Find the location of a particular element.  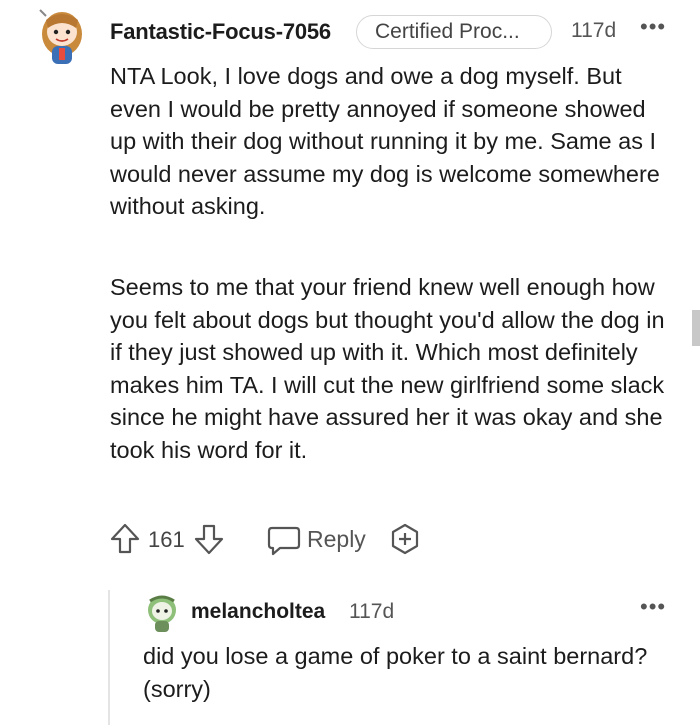

downvote-icon is located at coordinates (209, 539).